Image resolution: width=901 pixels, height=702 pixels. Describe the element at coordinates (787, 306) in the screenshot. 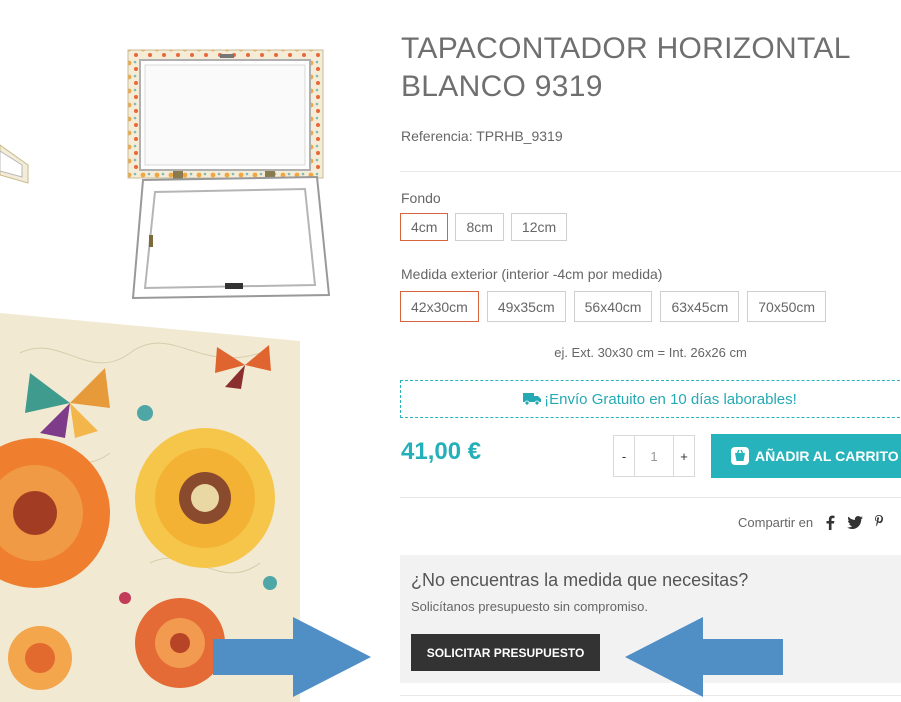

I see `size-option-70x50: 70x50cm` at that location.